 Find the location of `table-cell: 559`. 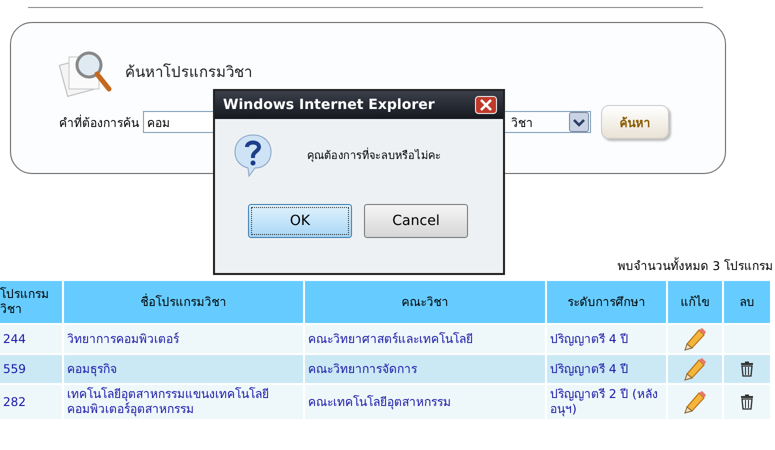

table-cell: 559 is located at coordinates (31, 369).